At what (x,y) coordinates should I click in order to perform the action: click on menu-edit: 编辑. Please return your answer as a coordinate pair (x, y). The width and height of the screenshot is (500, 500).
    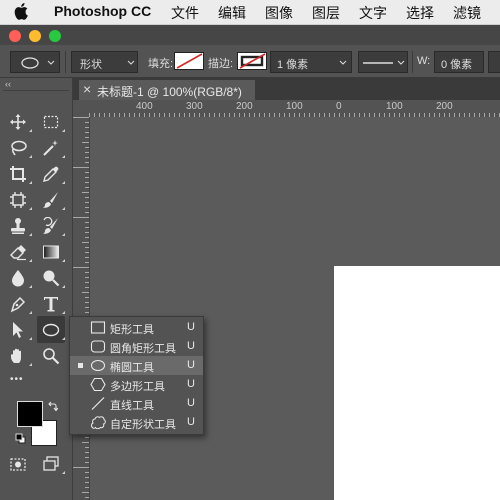
    Looking at the image, I should click on (232, 13).